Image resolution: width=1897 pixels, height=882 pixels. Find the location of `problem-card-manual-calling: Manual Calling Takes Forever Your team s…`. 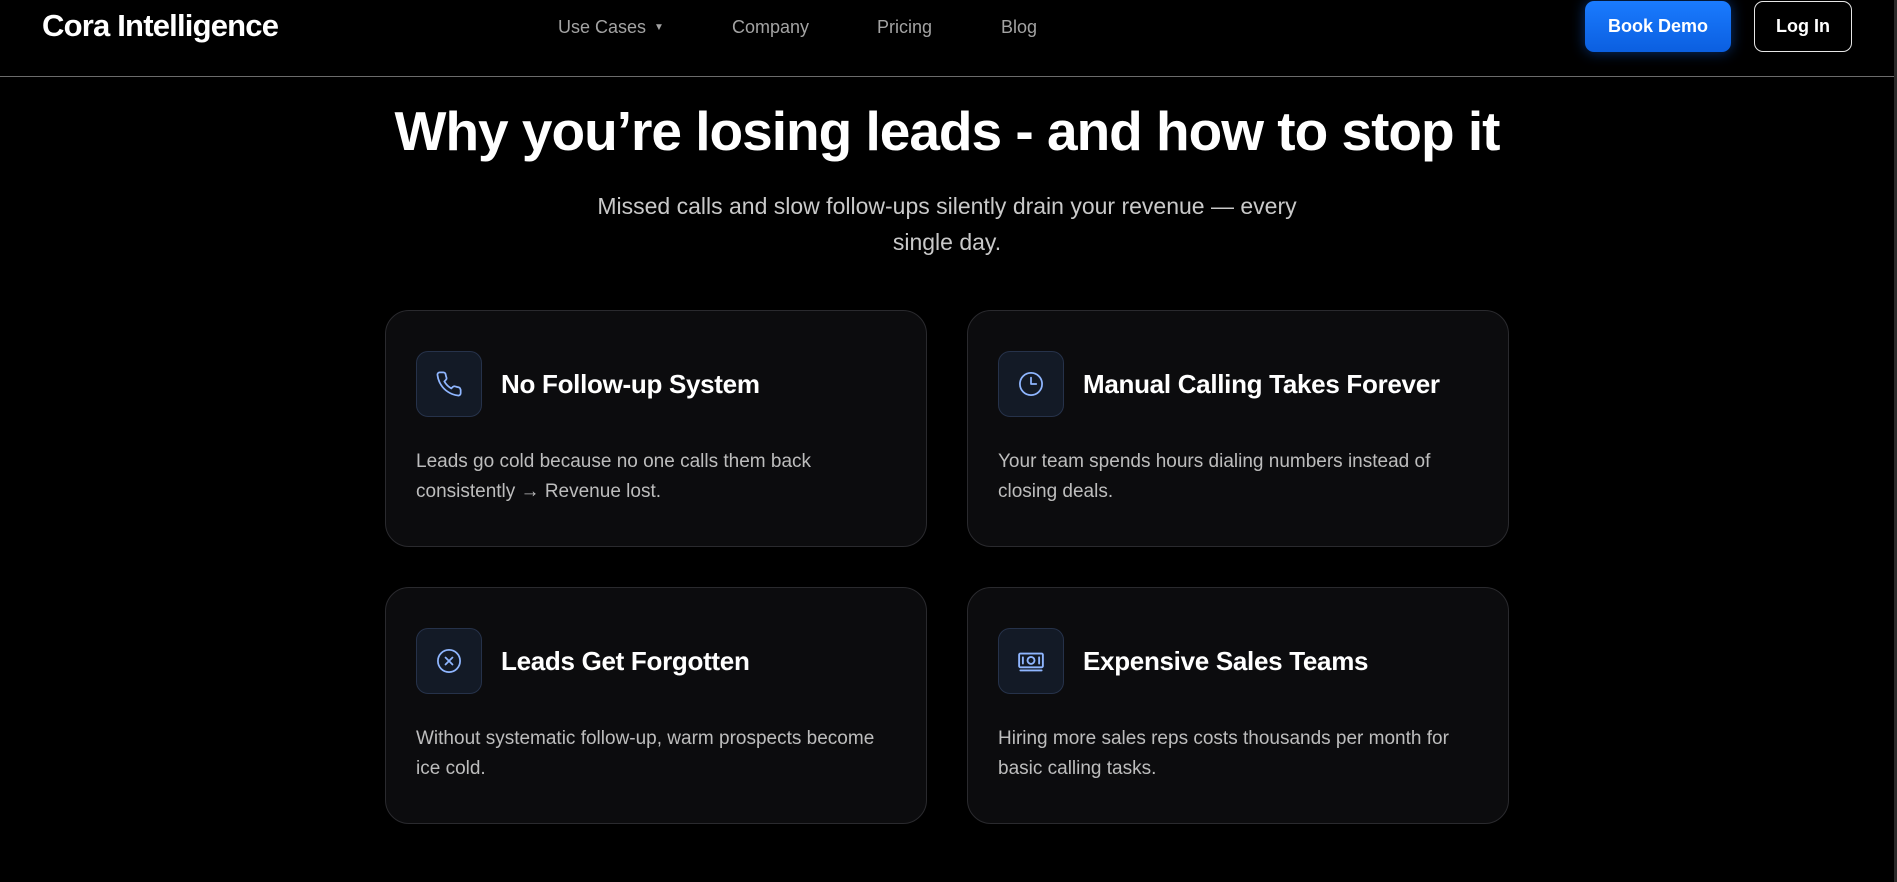

problem-card-manual-calling: Manual Calling Takes Forever Your team s… is located at coordinates (1238, 428).